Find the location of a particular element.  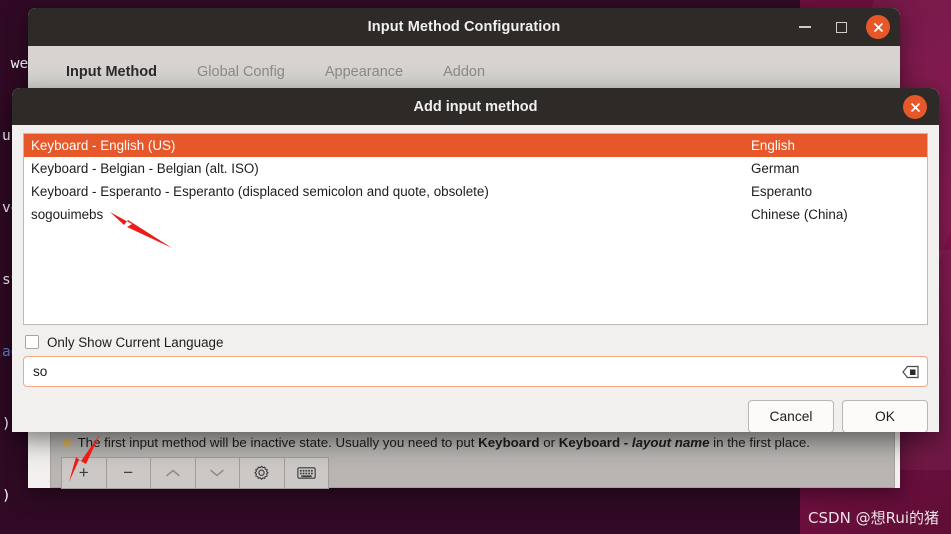

list-item-language: German is located at coordinates (775, 168).